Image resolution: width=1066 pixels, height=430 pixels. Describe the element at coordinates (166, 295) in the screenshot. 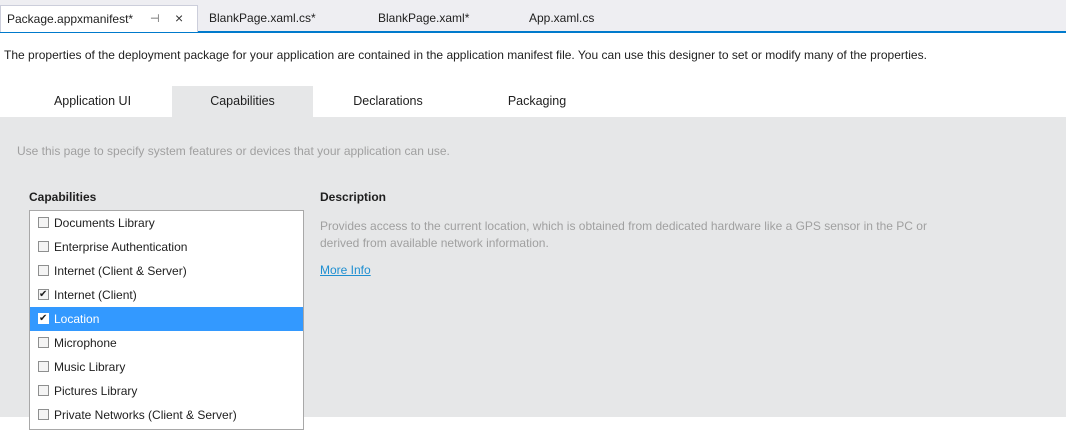

I see `capability-internet-client: Internet (Client)` at that location.